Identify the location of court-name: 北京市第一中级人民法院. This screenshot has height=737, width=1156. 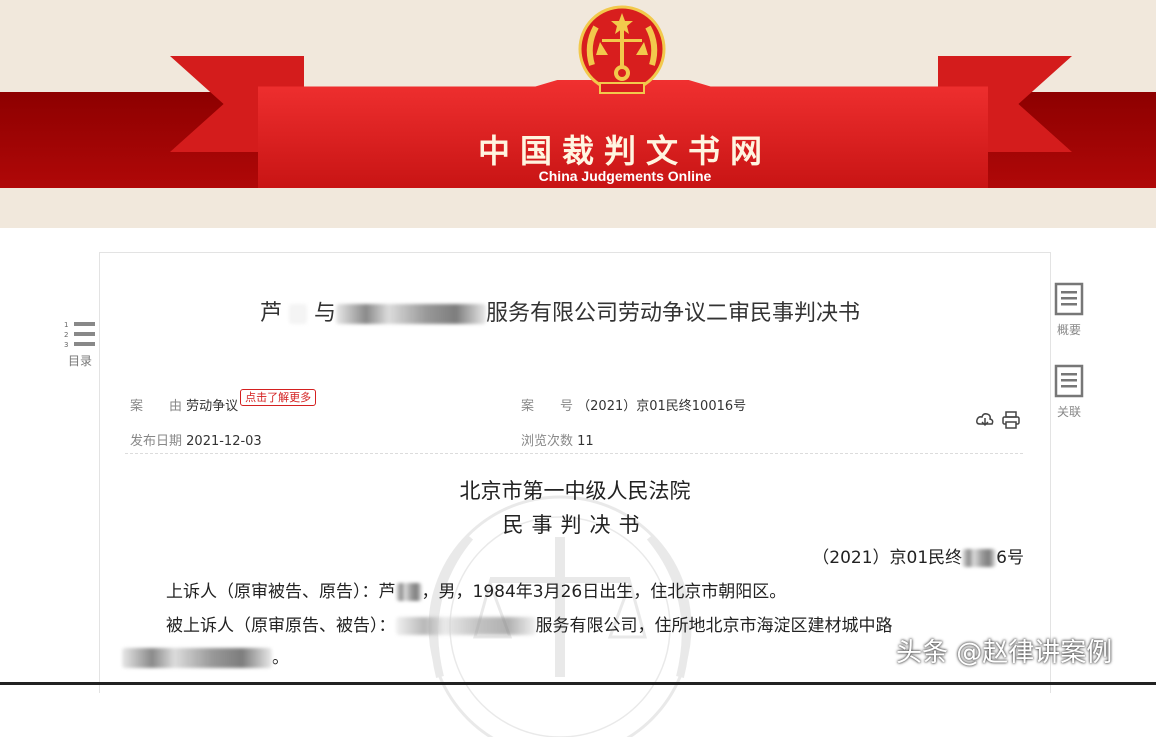
(575, 491).